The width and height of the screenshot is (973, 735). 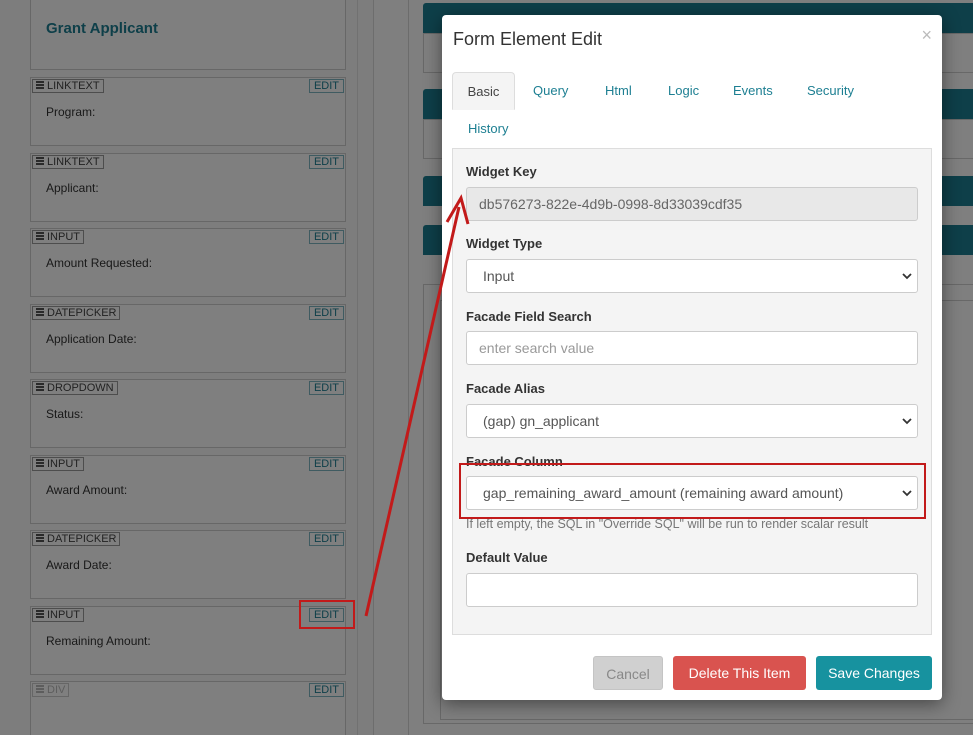 What do you see at coordinates (618, 91) in the screenshot?
I see `tab-html: Html` at bounding box center [618, 91].